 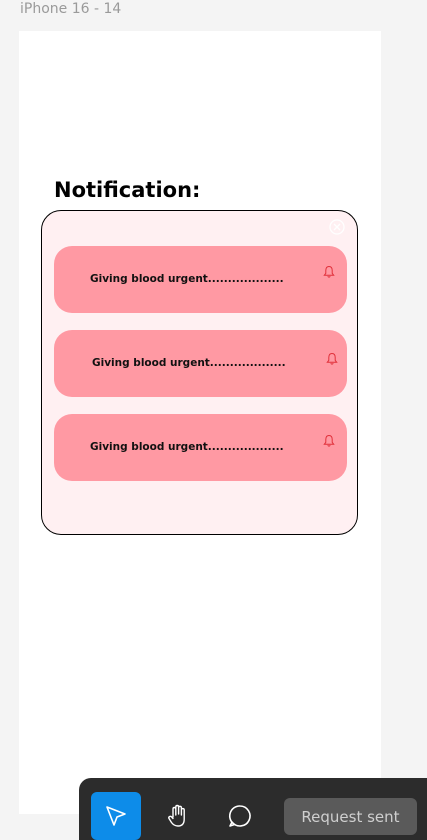 I want to click on pointer-icon, so click(x=116, y=816).